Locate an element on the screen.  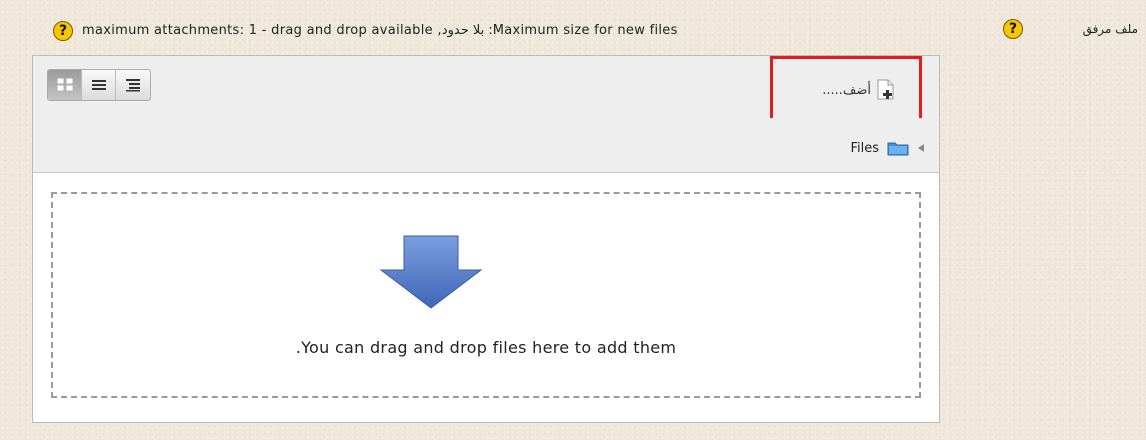
help-icon-restrictions: ? is located at coordinates (63, 31).